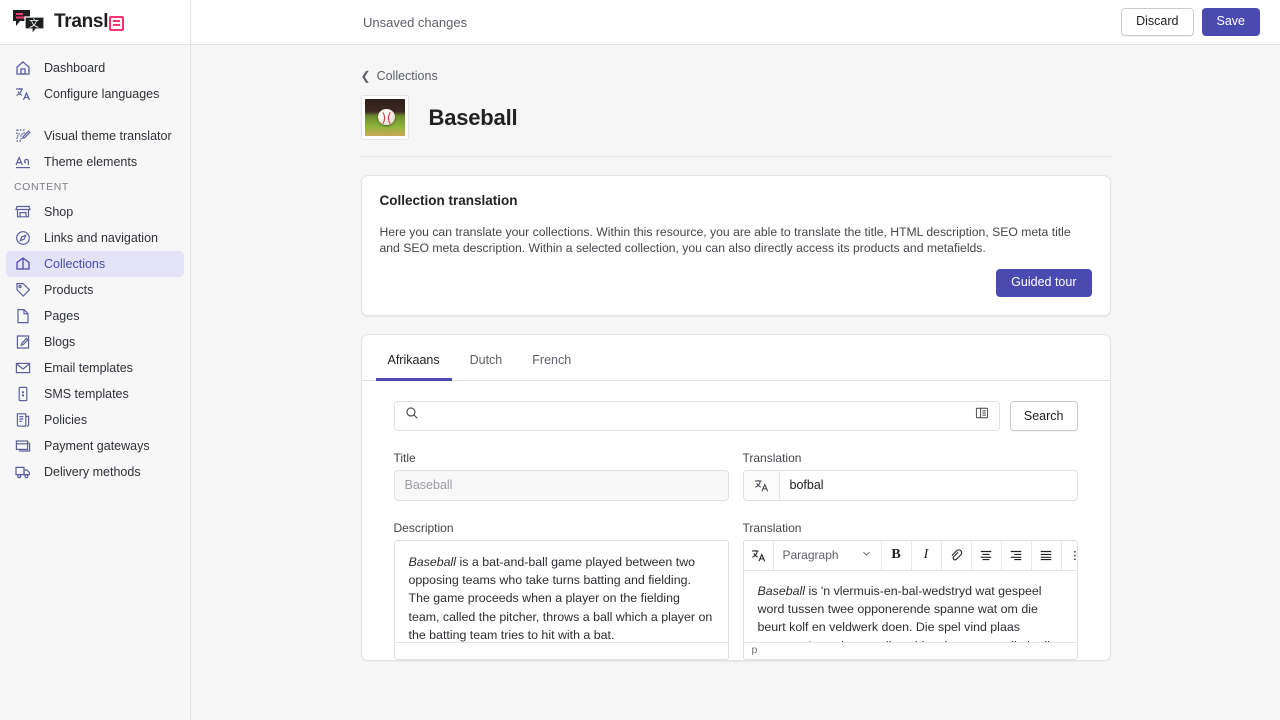  Describe the element at coordinates (95, 446) in the screenshot. I see `sidebar-item-payment-gateways: Payment gateways` at that location.